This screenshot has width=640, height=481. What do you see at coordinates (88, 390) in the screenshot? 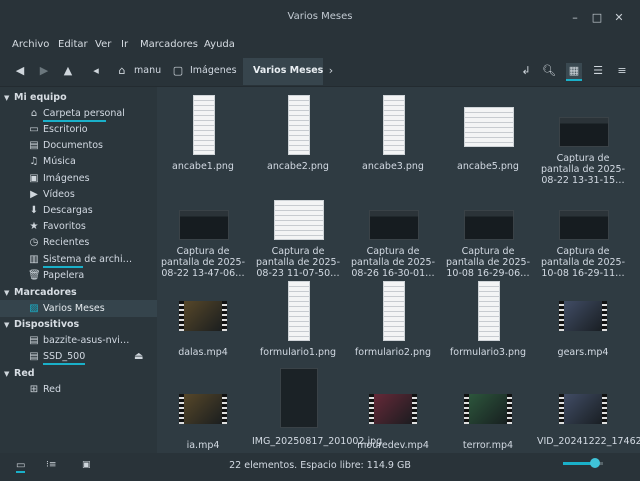
I see `sidebar-item-red: ⊞ Red` at bounding box center [88, 390].